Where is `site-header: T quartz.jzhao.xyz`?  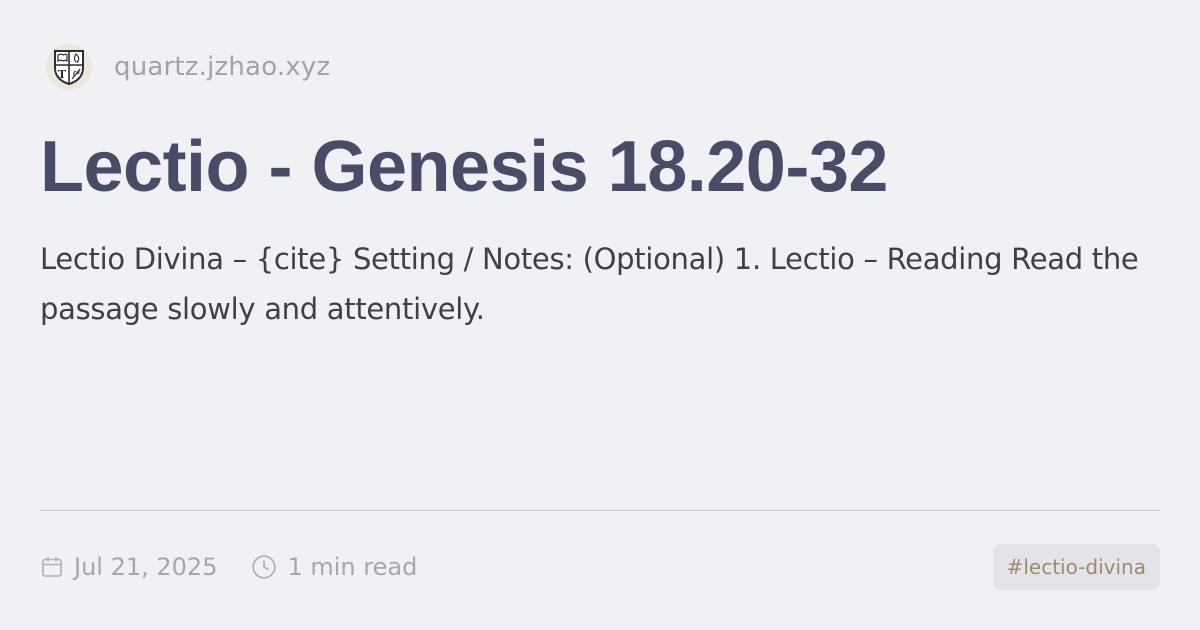 site-header: T quartz.jzhao.xyz is located at coordinates (188, 67).